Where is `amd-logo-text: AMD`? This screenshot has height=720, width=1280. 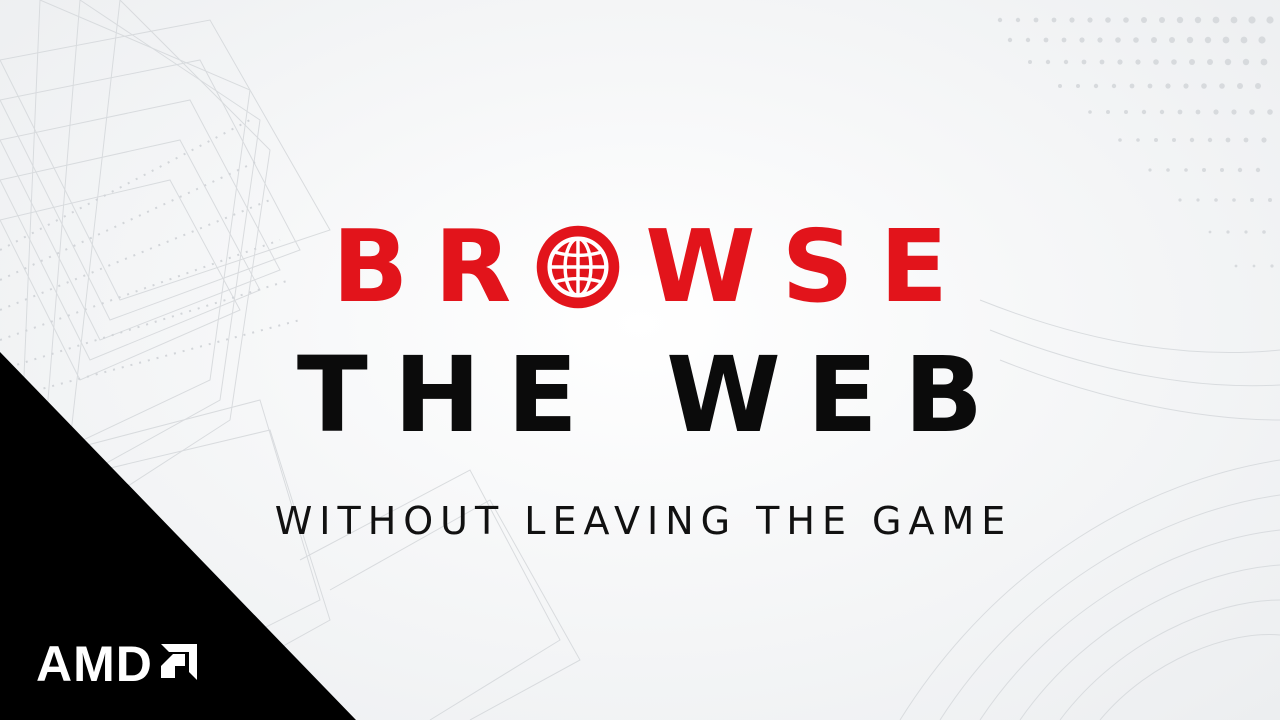
amd-logo-text: AMD is located at coordinates (94, 664).